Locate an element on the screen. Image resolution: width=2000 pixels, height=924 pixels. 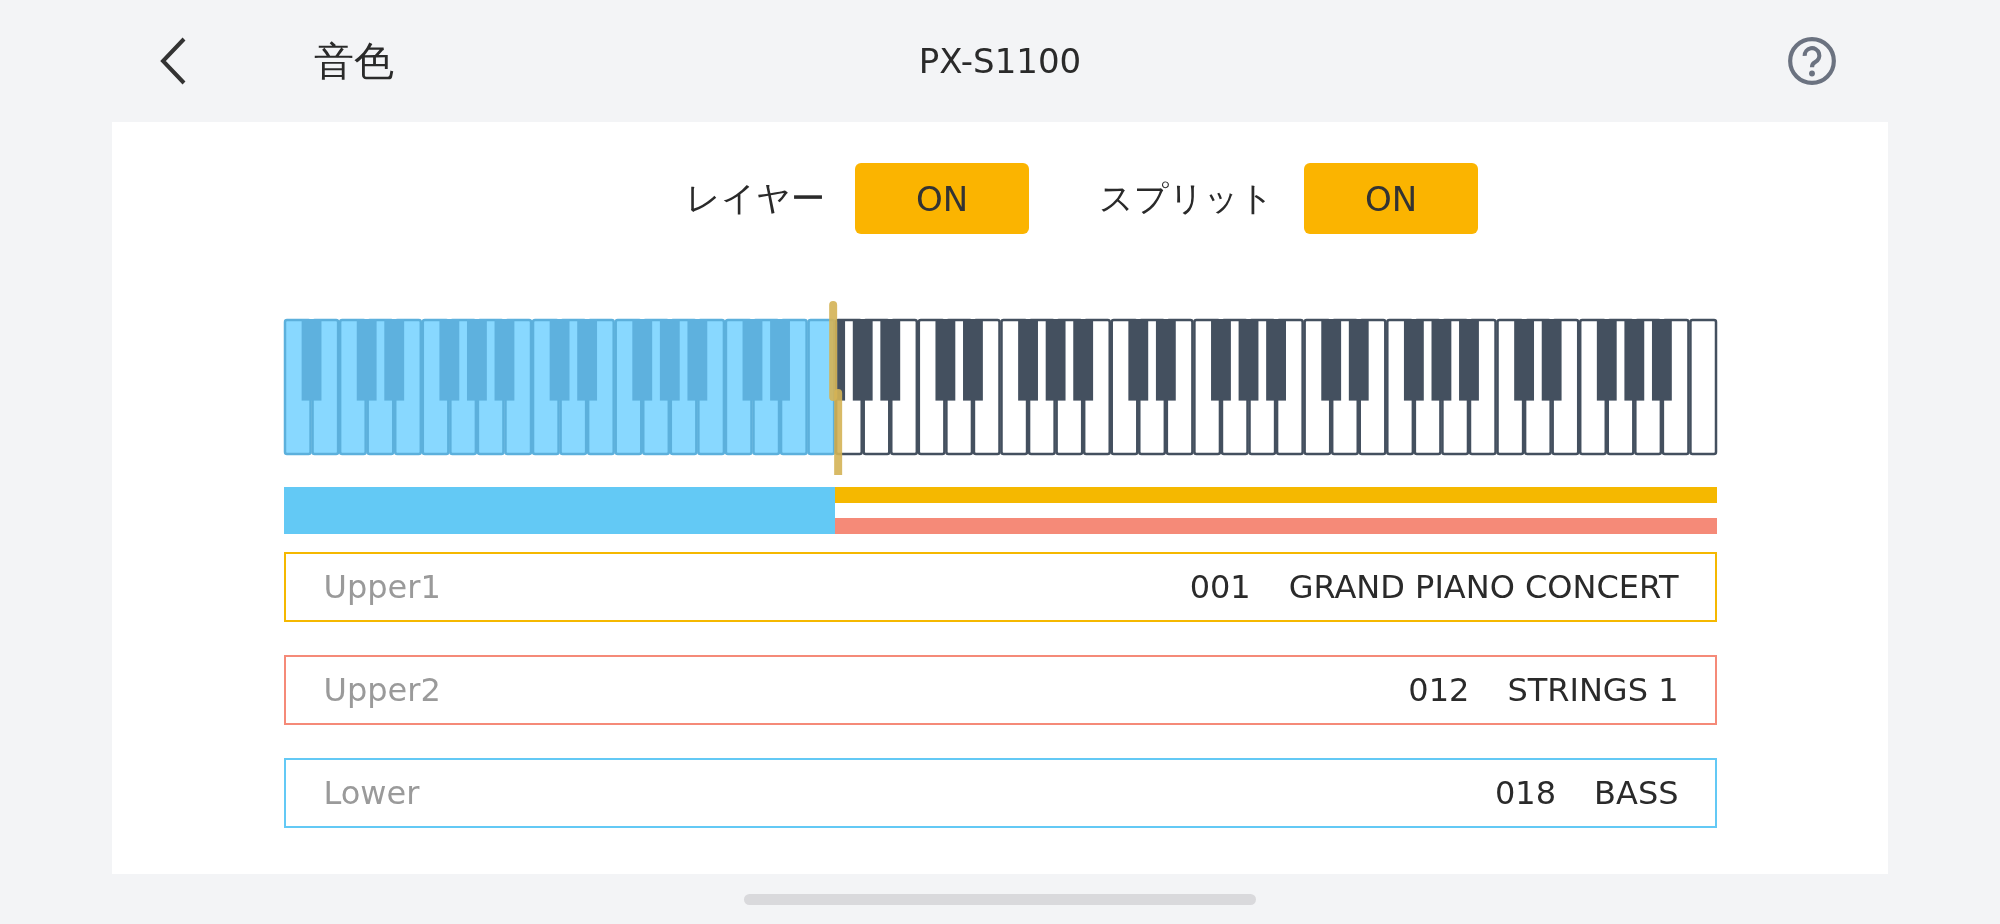
natural-key is located at coordinates (1702, 387).